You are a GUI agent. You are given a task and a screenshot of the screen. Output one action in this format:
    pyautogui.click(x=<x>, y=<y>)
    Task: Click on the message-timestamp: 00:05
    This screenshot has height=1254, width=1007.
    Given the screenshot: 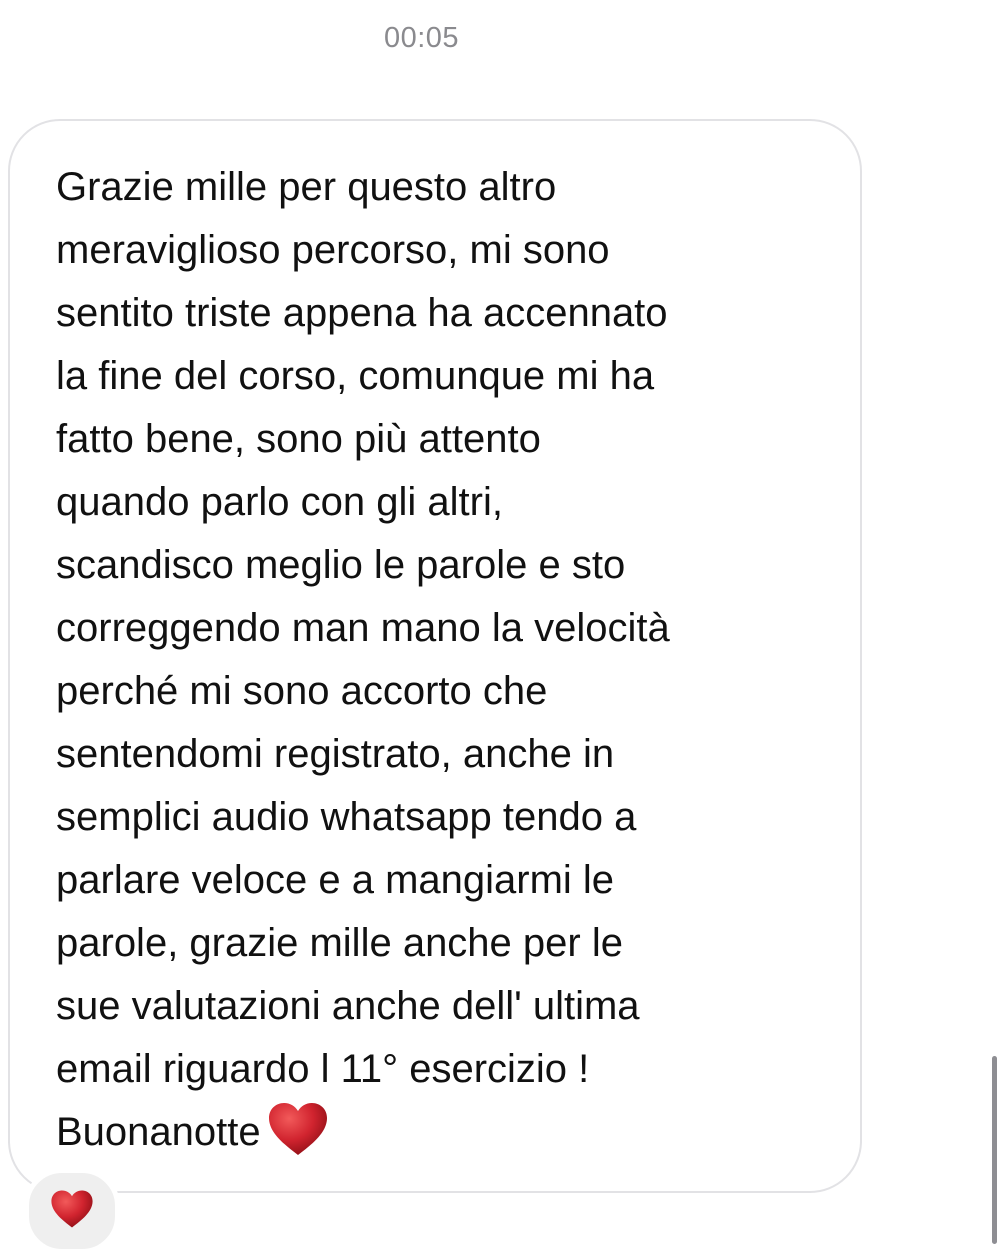 What is the action you would take?
    pyautogui.click(x=421, y=38)
    